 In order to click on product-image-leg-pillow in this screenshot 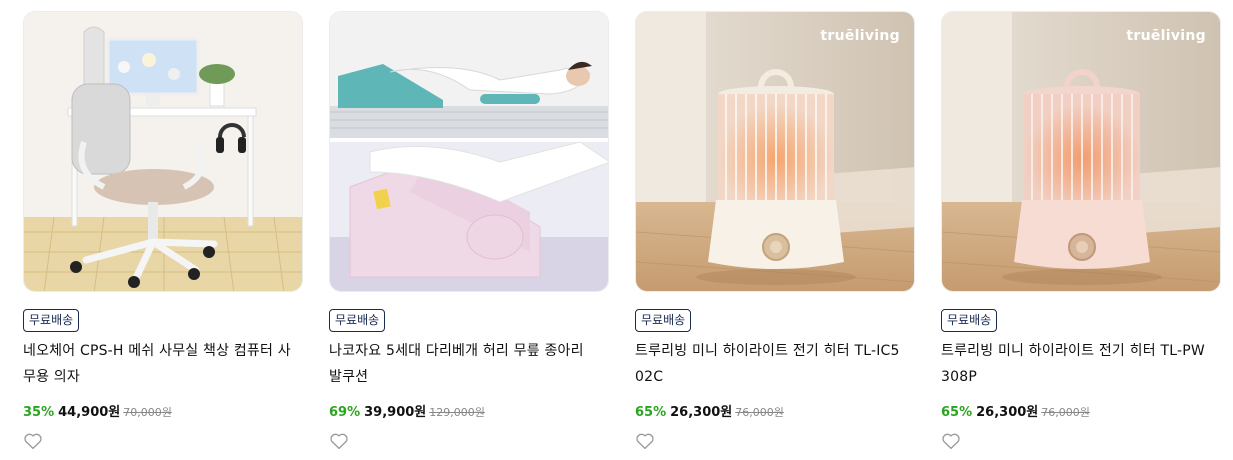, I will do `click(469, 151)`.